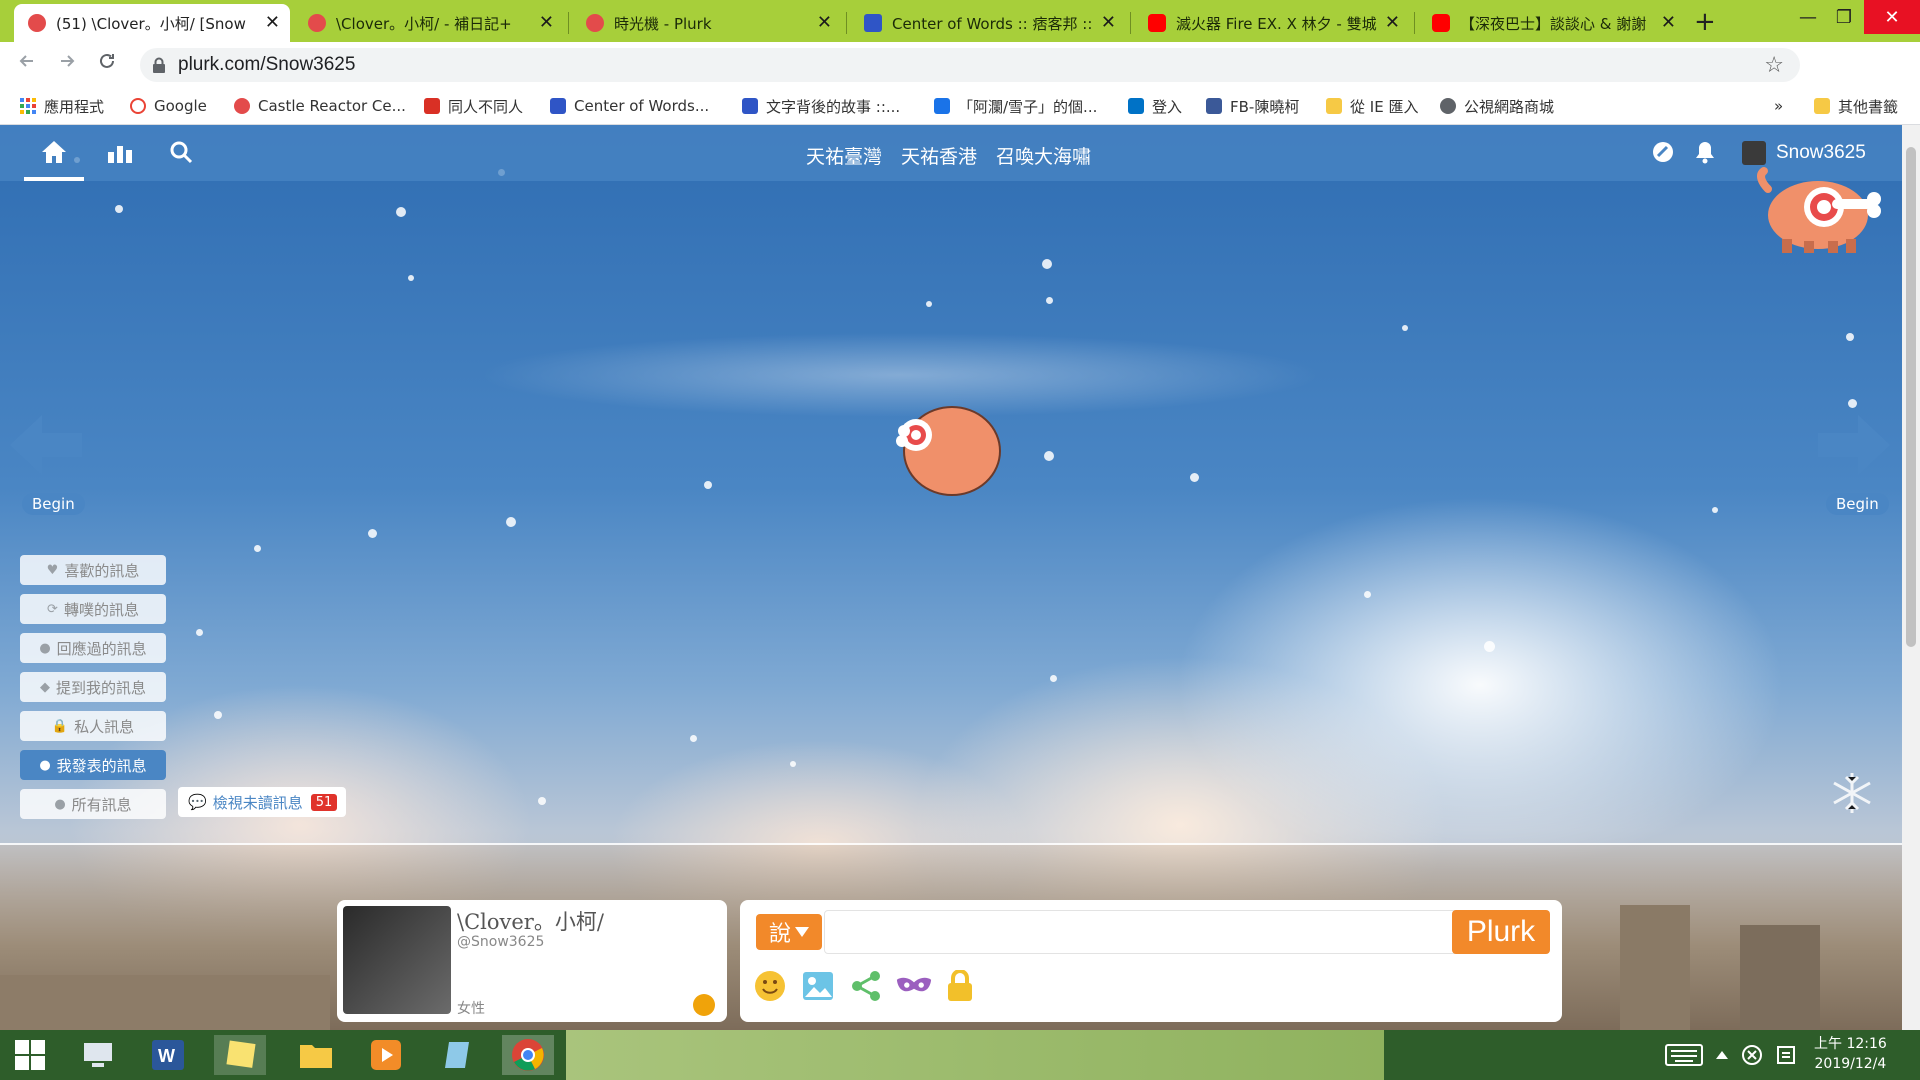 The width and height of the screenshot is (1920, 1080). I want to click on address-bar: plurk.com/Snow3625 ☆, so click(970, 65).